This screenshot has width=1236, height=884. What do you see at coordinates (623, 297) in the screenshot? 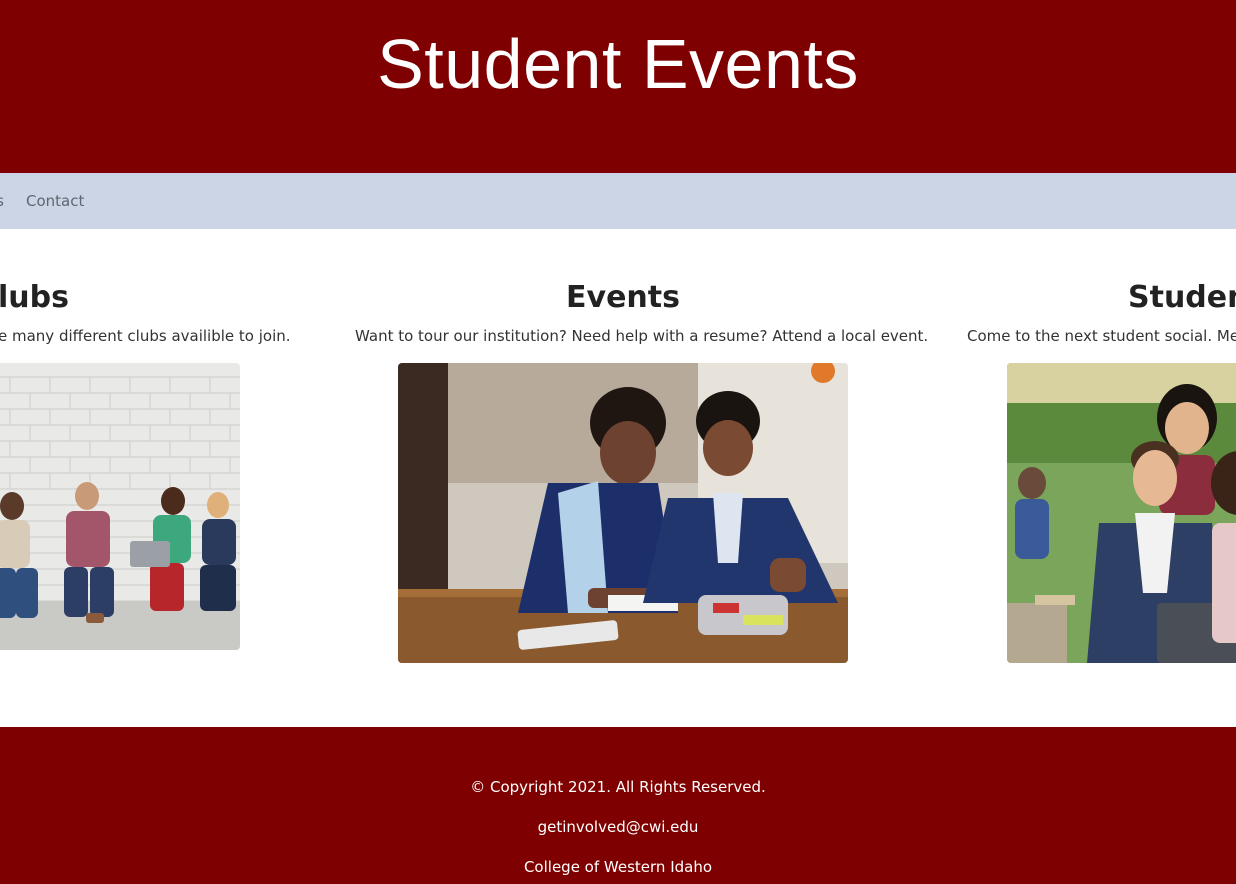
I see `card-title-events: Events` at bounding box center [623, 297].